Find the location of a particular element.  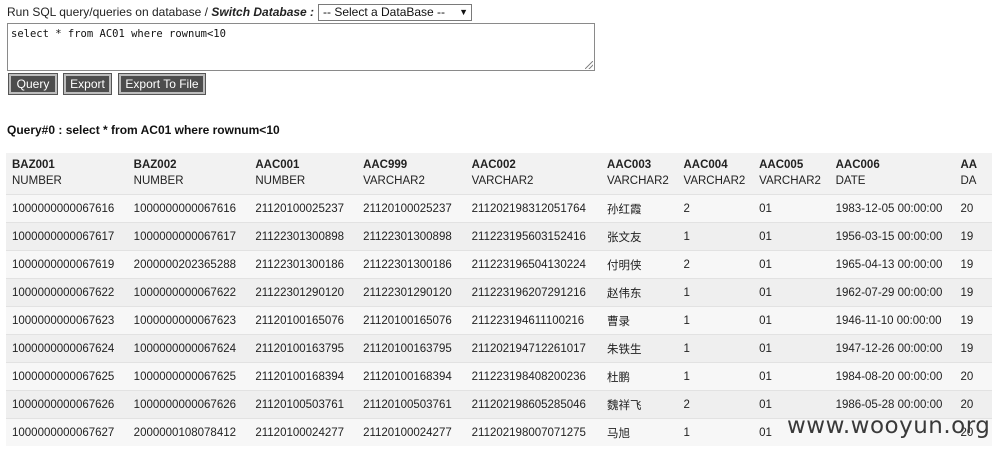

table-cell: 马旭 is located at coordinates (639, 432).